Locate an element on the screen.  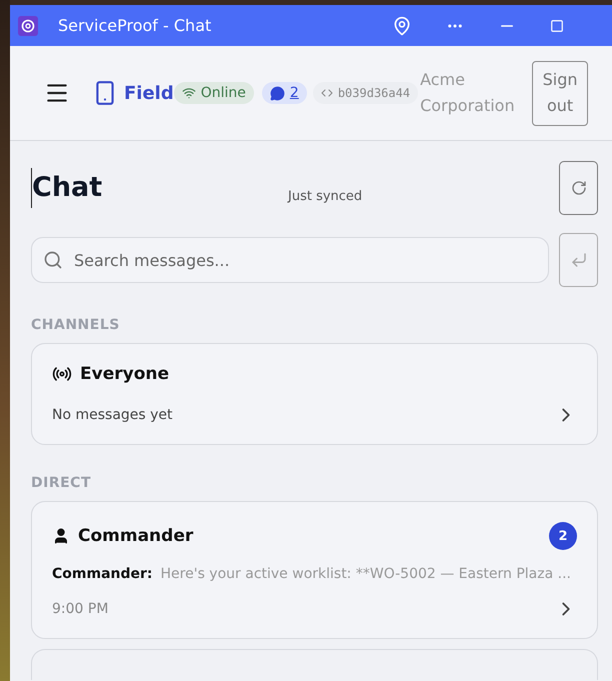
message-time: 9:00 PM is located at coordinates (81, 609).